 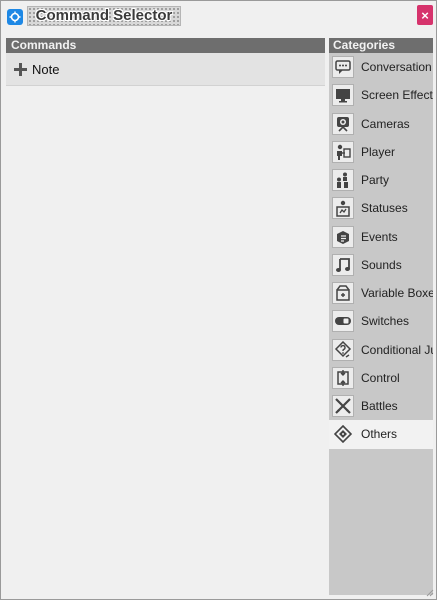 What do you see at coordinates (397, 349) in the screenshot?
I see `category-label: Conditional Jumps` at bounding box center [397, 349].